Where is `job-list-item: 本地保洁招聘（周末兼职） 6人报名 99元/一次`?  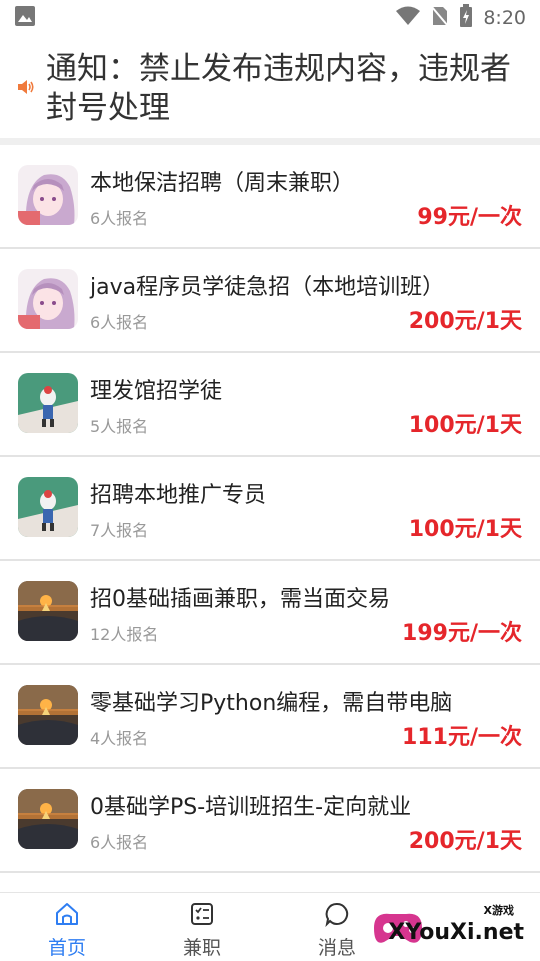 job-list-item: 本地保洁招聘（周末兼职） 6人报名 99元/一次 is located at coordinates (270, 197).